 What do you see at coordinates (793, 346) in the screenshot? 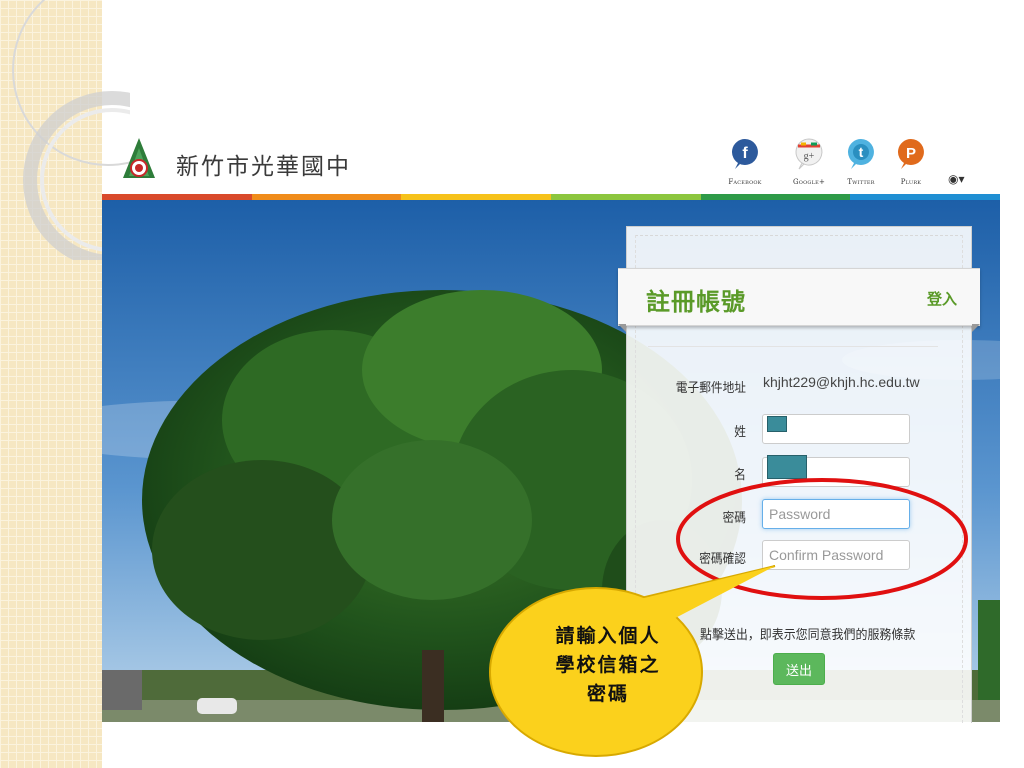
I see `divider` at bounding box center [793, 346].